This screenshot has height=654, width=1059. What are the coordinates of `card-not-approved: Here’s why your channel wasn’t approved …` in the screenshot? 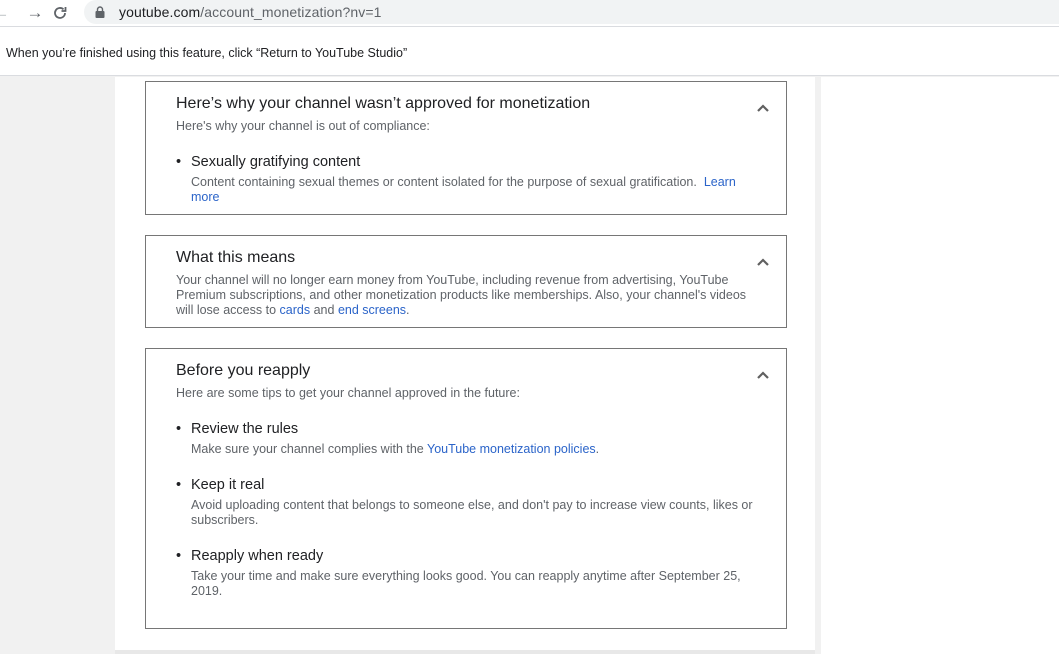 It's located at (466, 148).